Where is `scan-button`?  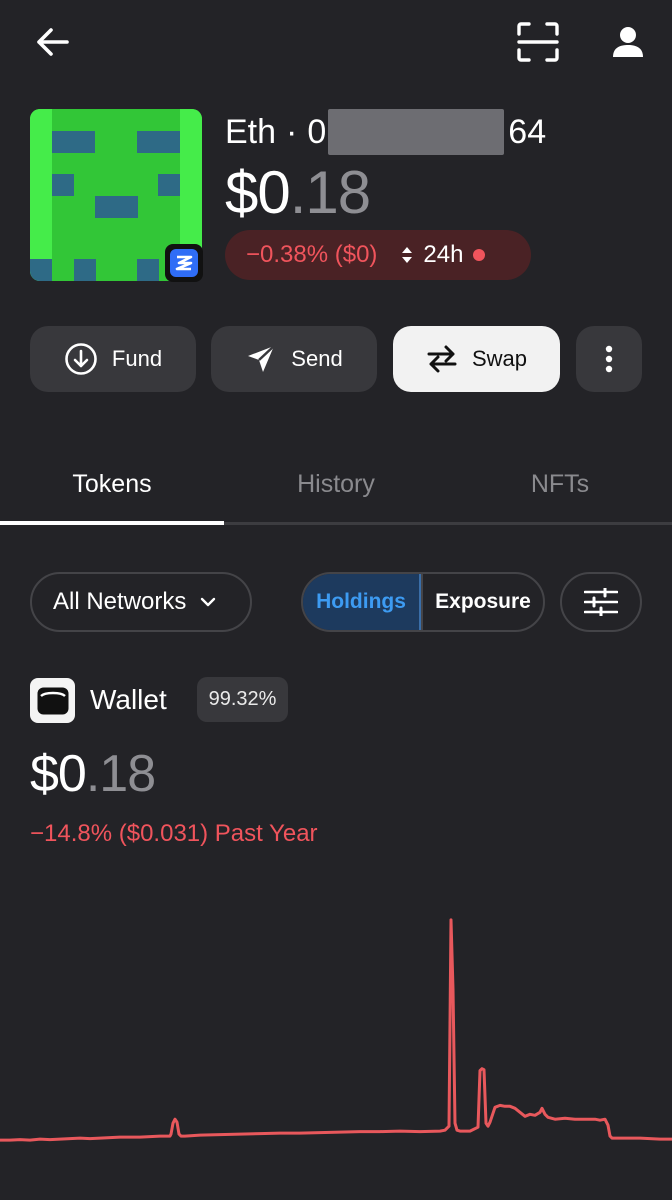
scan-button is located at coordinates (538, 42).